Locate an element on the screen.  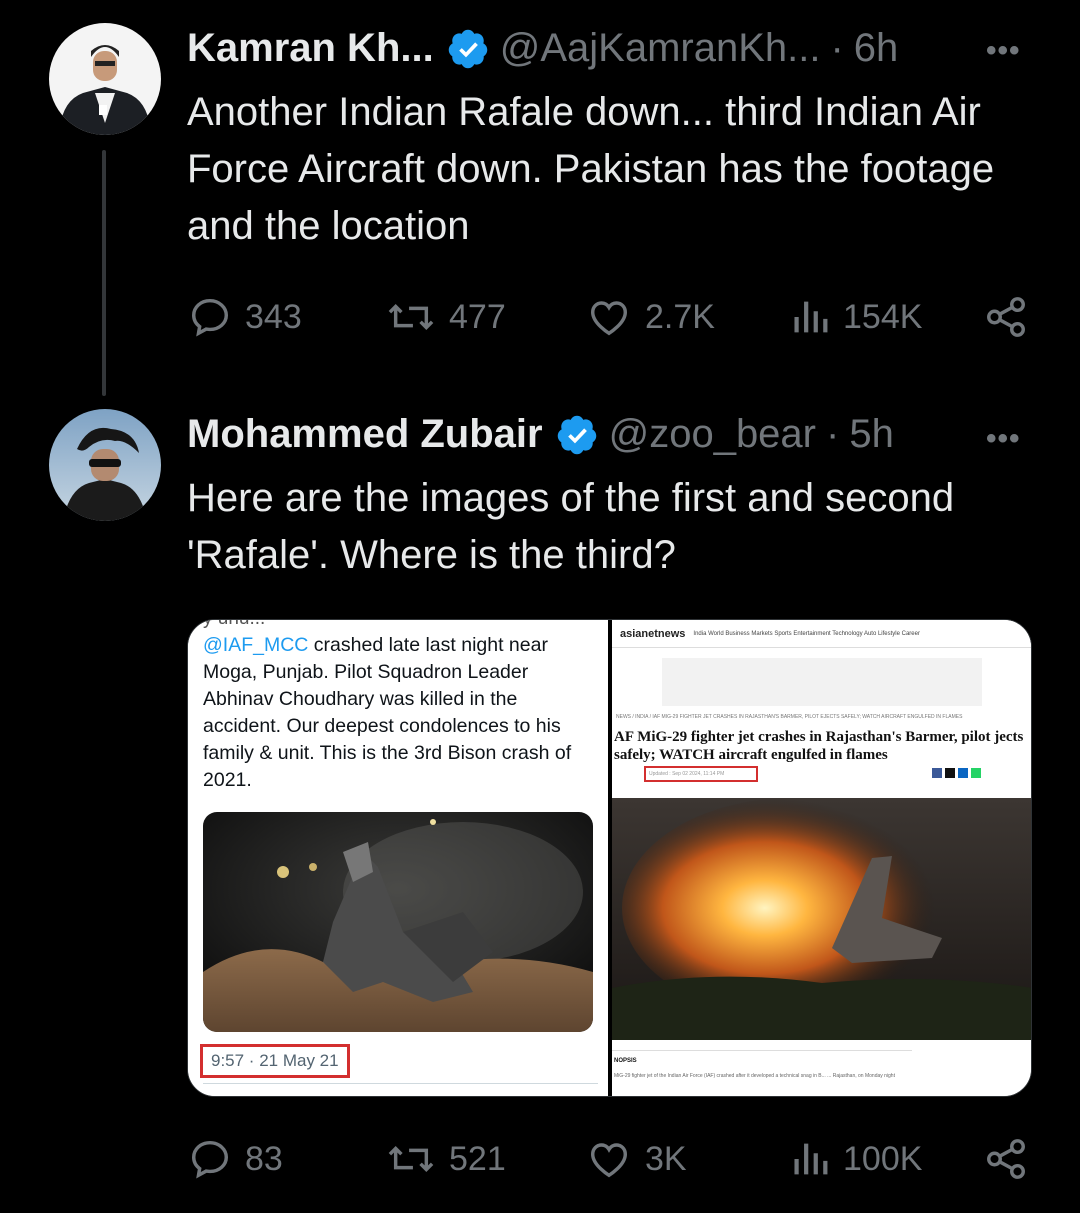
tweet2-actions: 83 521 3K 100K is located at coordinates (612, 1161).